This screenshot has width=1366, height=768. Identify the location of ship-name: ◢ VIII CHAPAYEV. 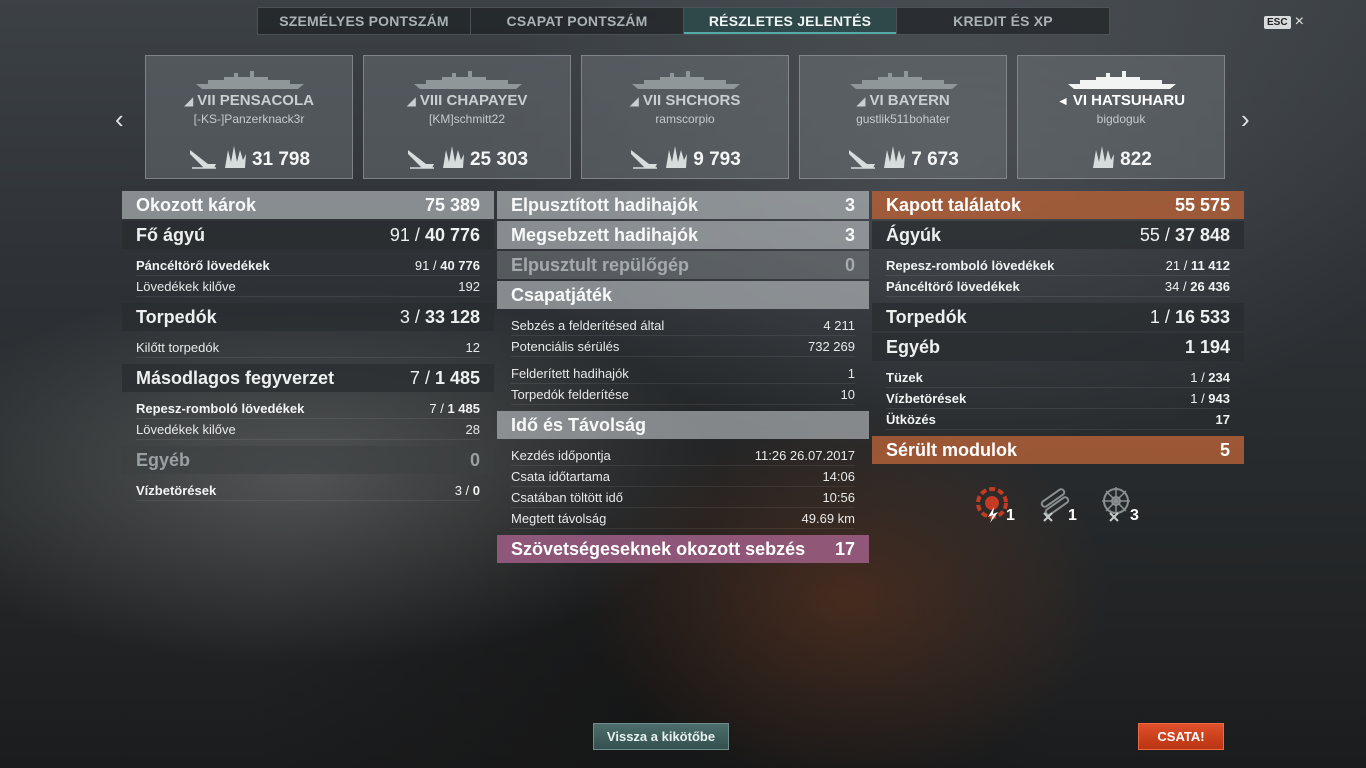
(467, 100).